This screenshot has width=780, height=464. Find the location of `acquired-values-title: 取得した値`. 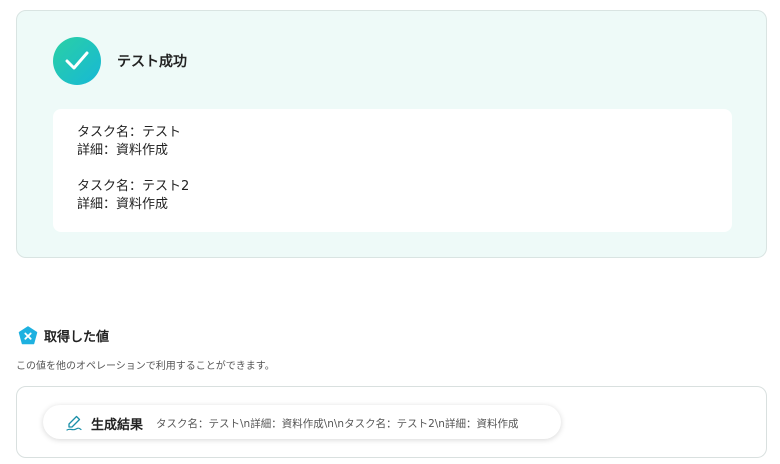

acquired-values-title: 取得した値 is located at coordinates (77, 337).